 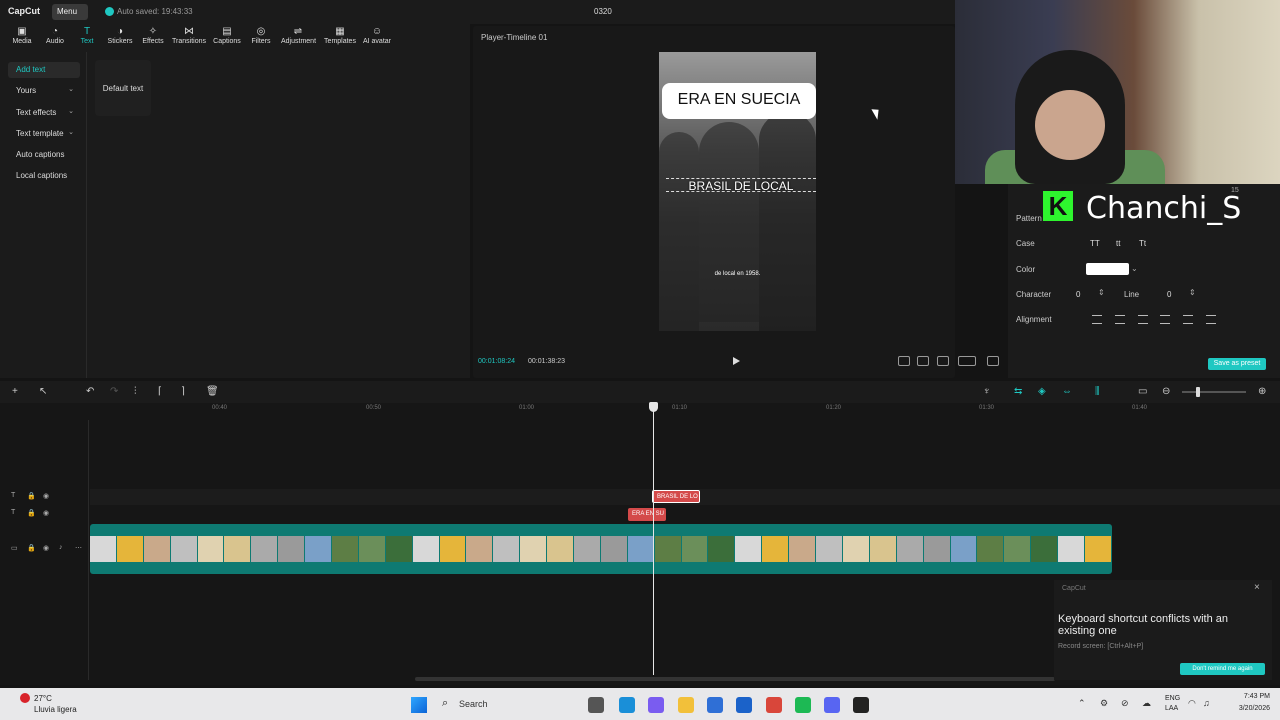 What do you see at coordinates (44, 176) in the screenshot?
I see `nav-item-local-captions: Local captions` at bounding box center [44, 176].